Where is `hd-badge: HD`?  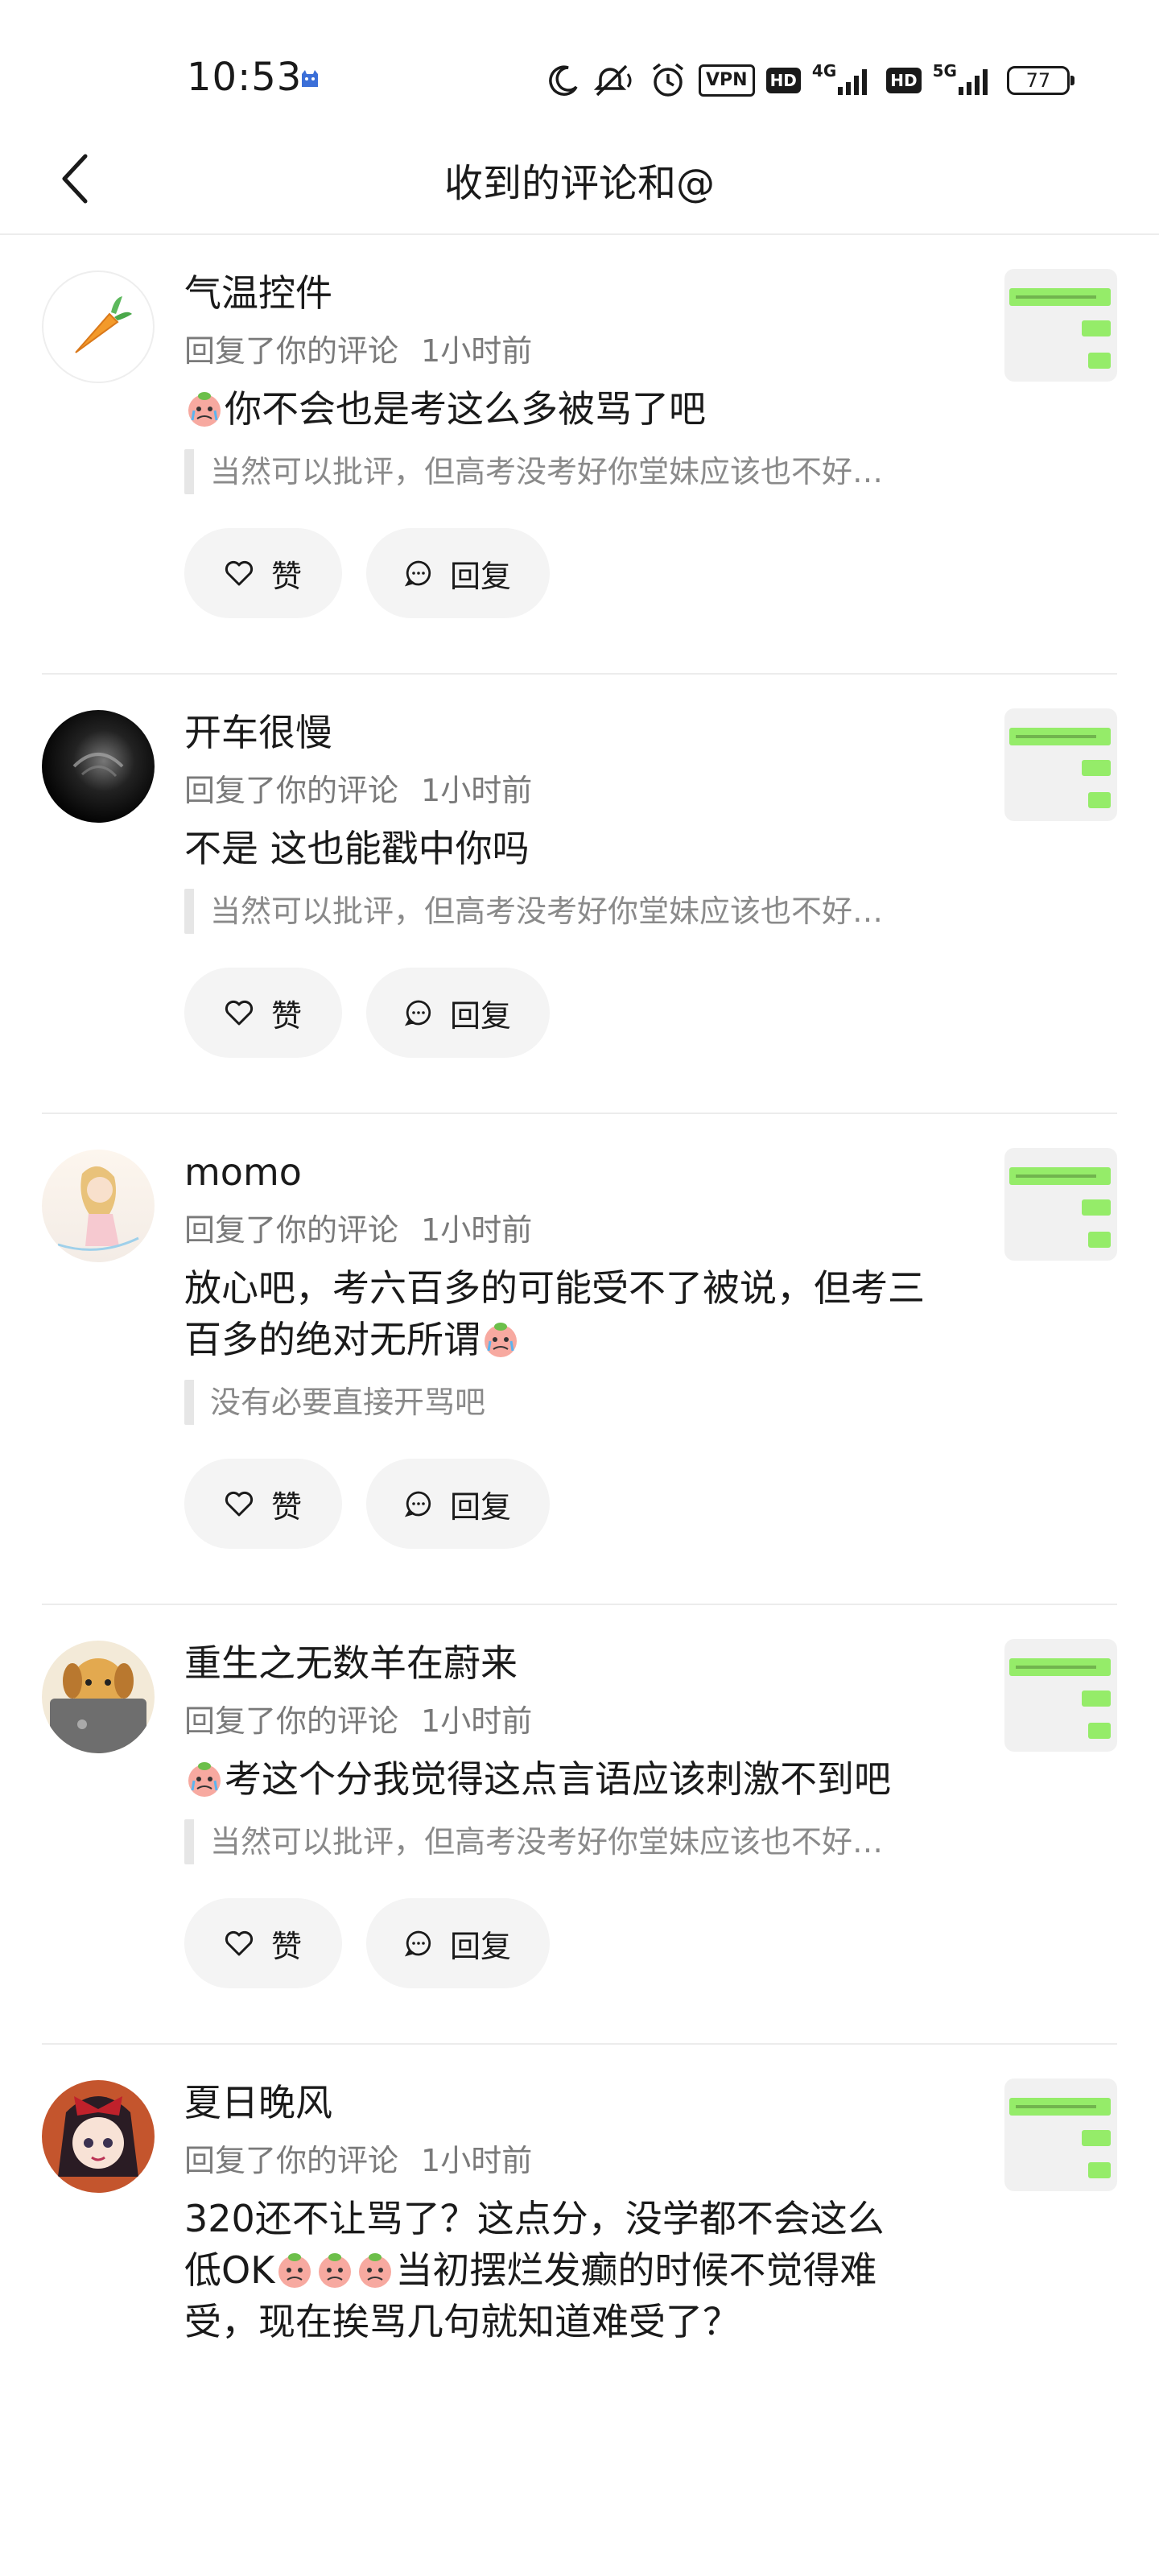 hd-badge: HD is located at coordinates (783, 80).